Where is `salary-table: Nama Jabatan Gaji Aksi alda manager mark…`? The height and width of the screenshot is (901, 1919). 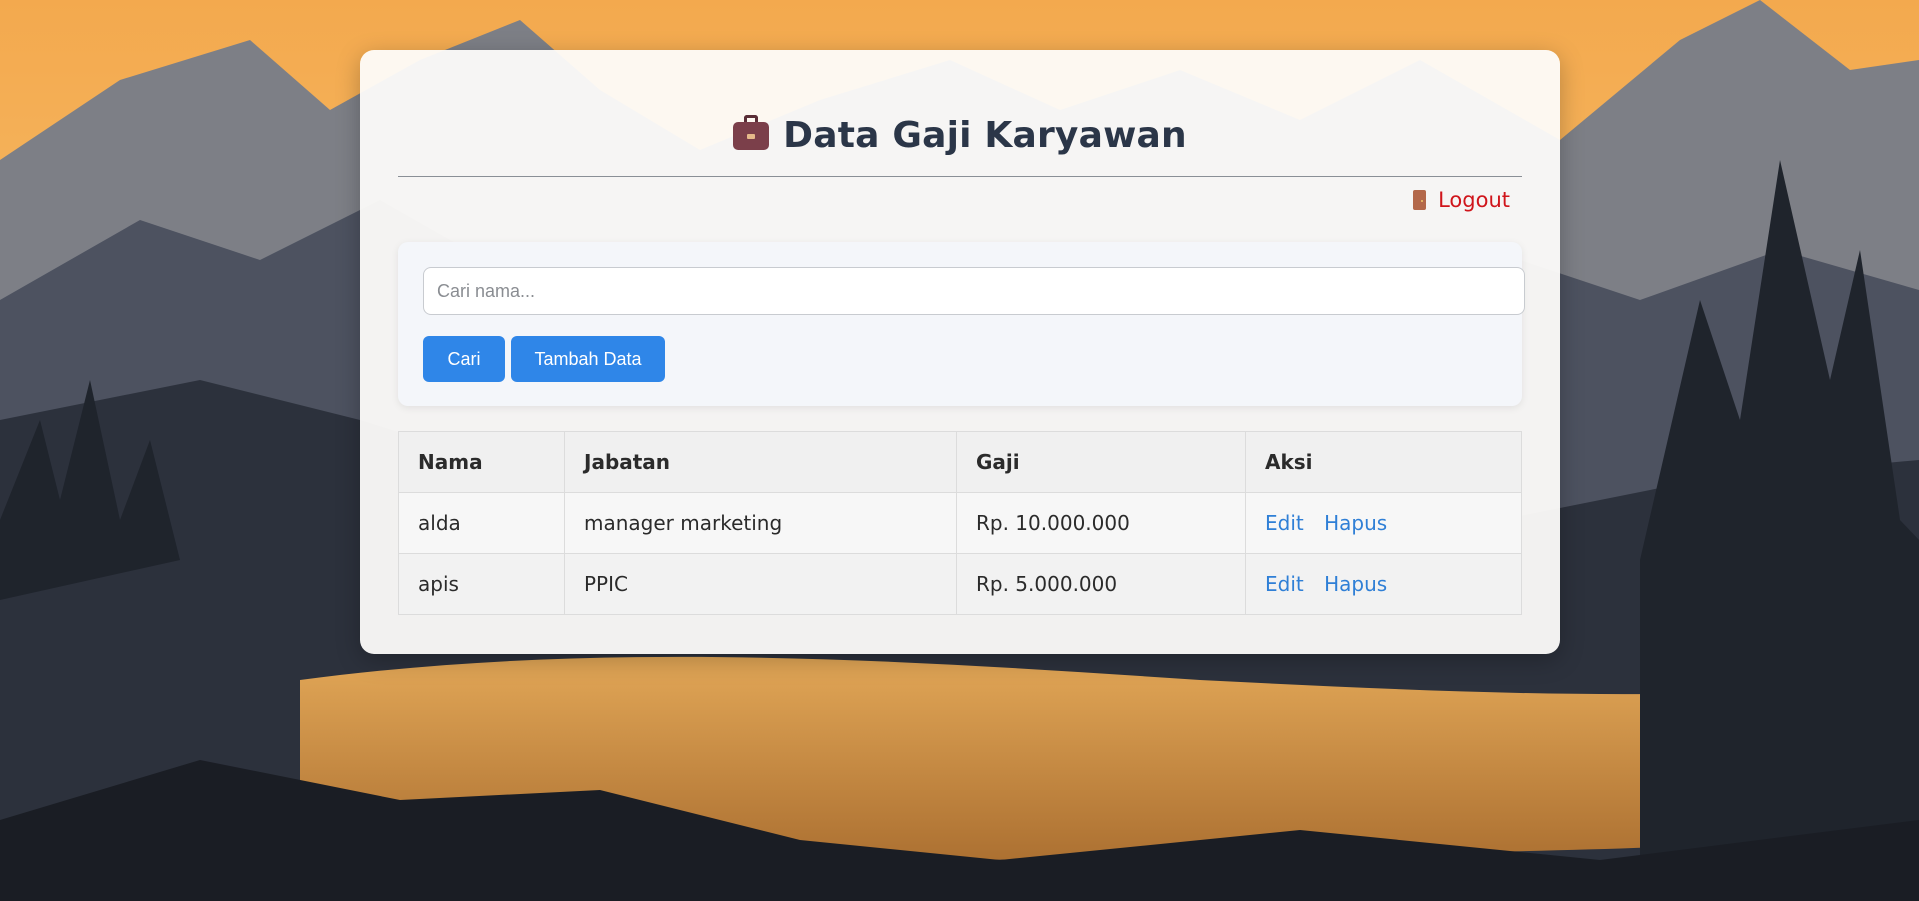 salary-table: Nama Jabatan Gaji Aksi alda manager mark… is located at coordinates (960, 523).